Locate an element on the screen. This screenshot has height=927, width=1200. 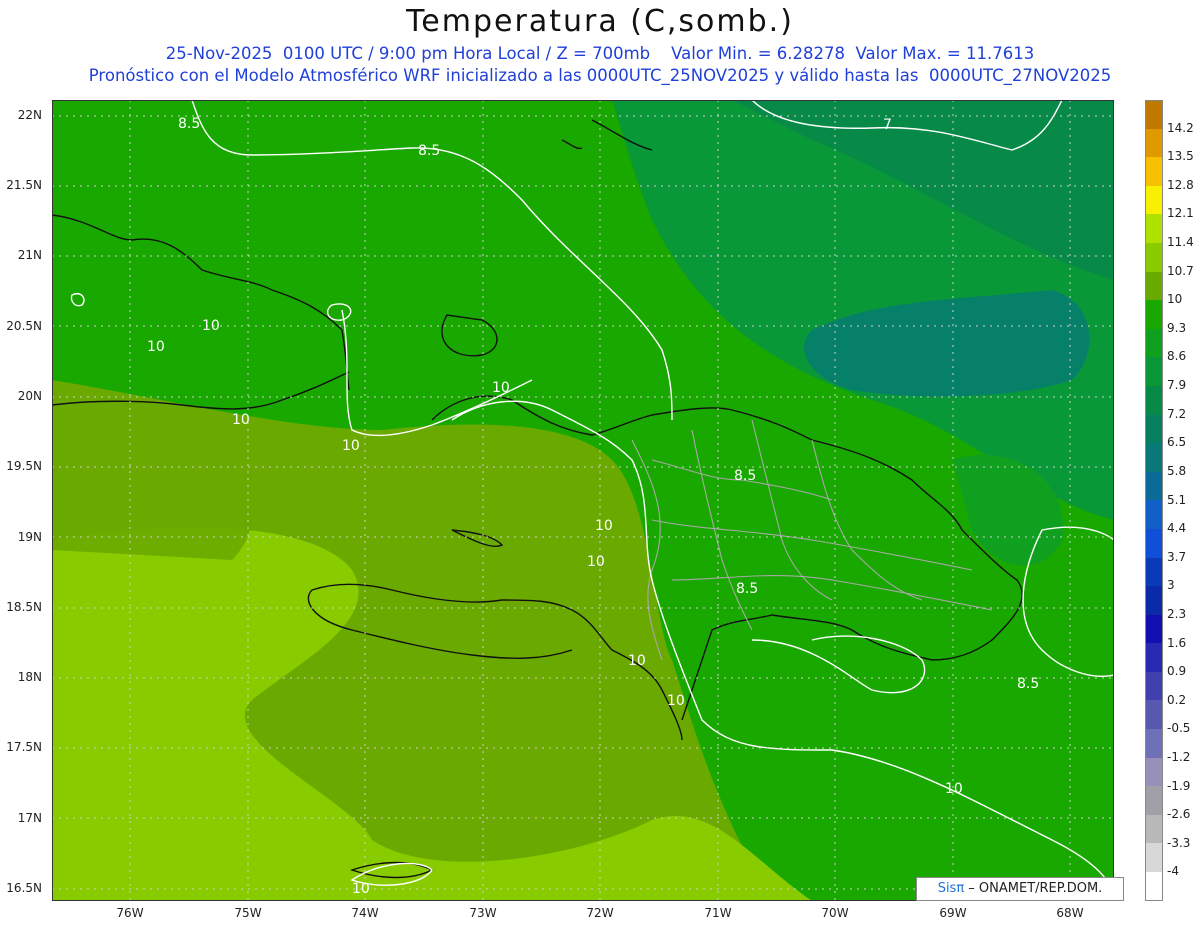
lat-label: 21.5N is located at coordinates (24, 185).